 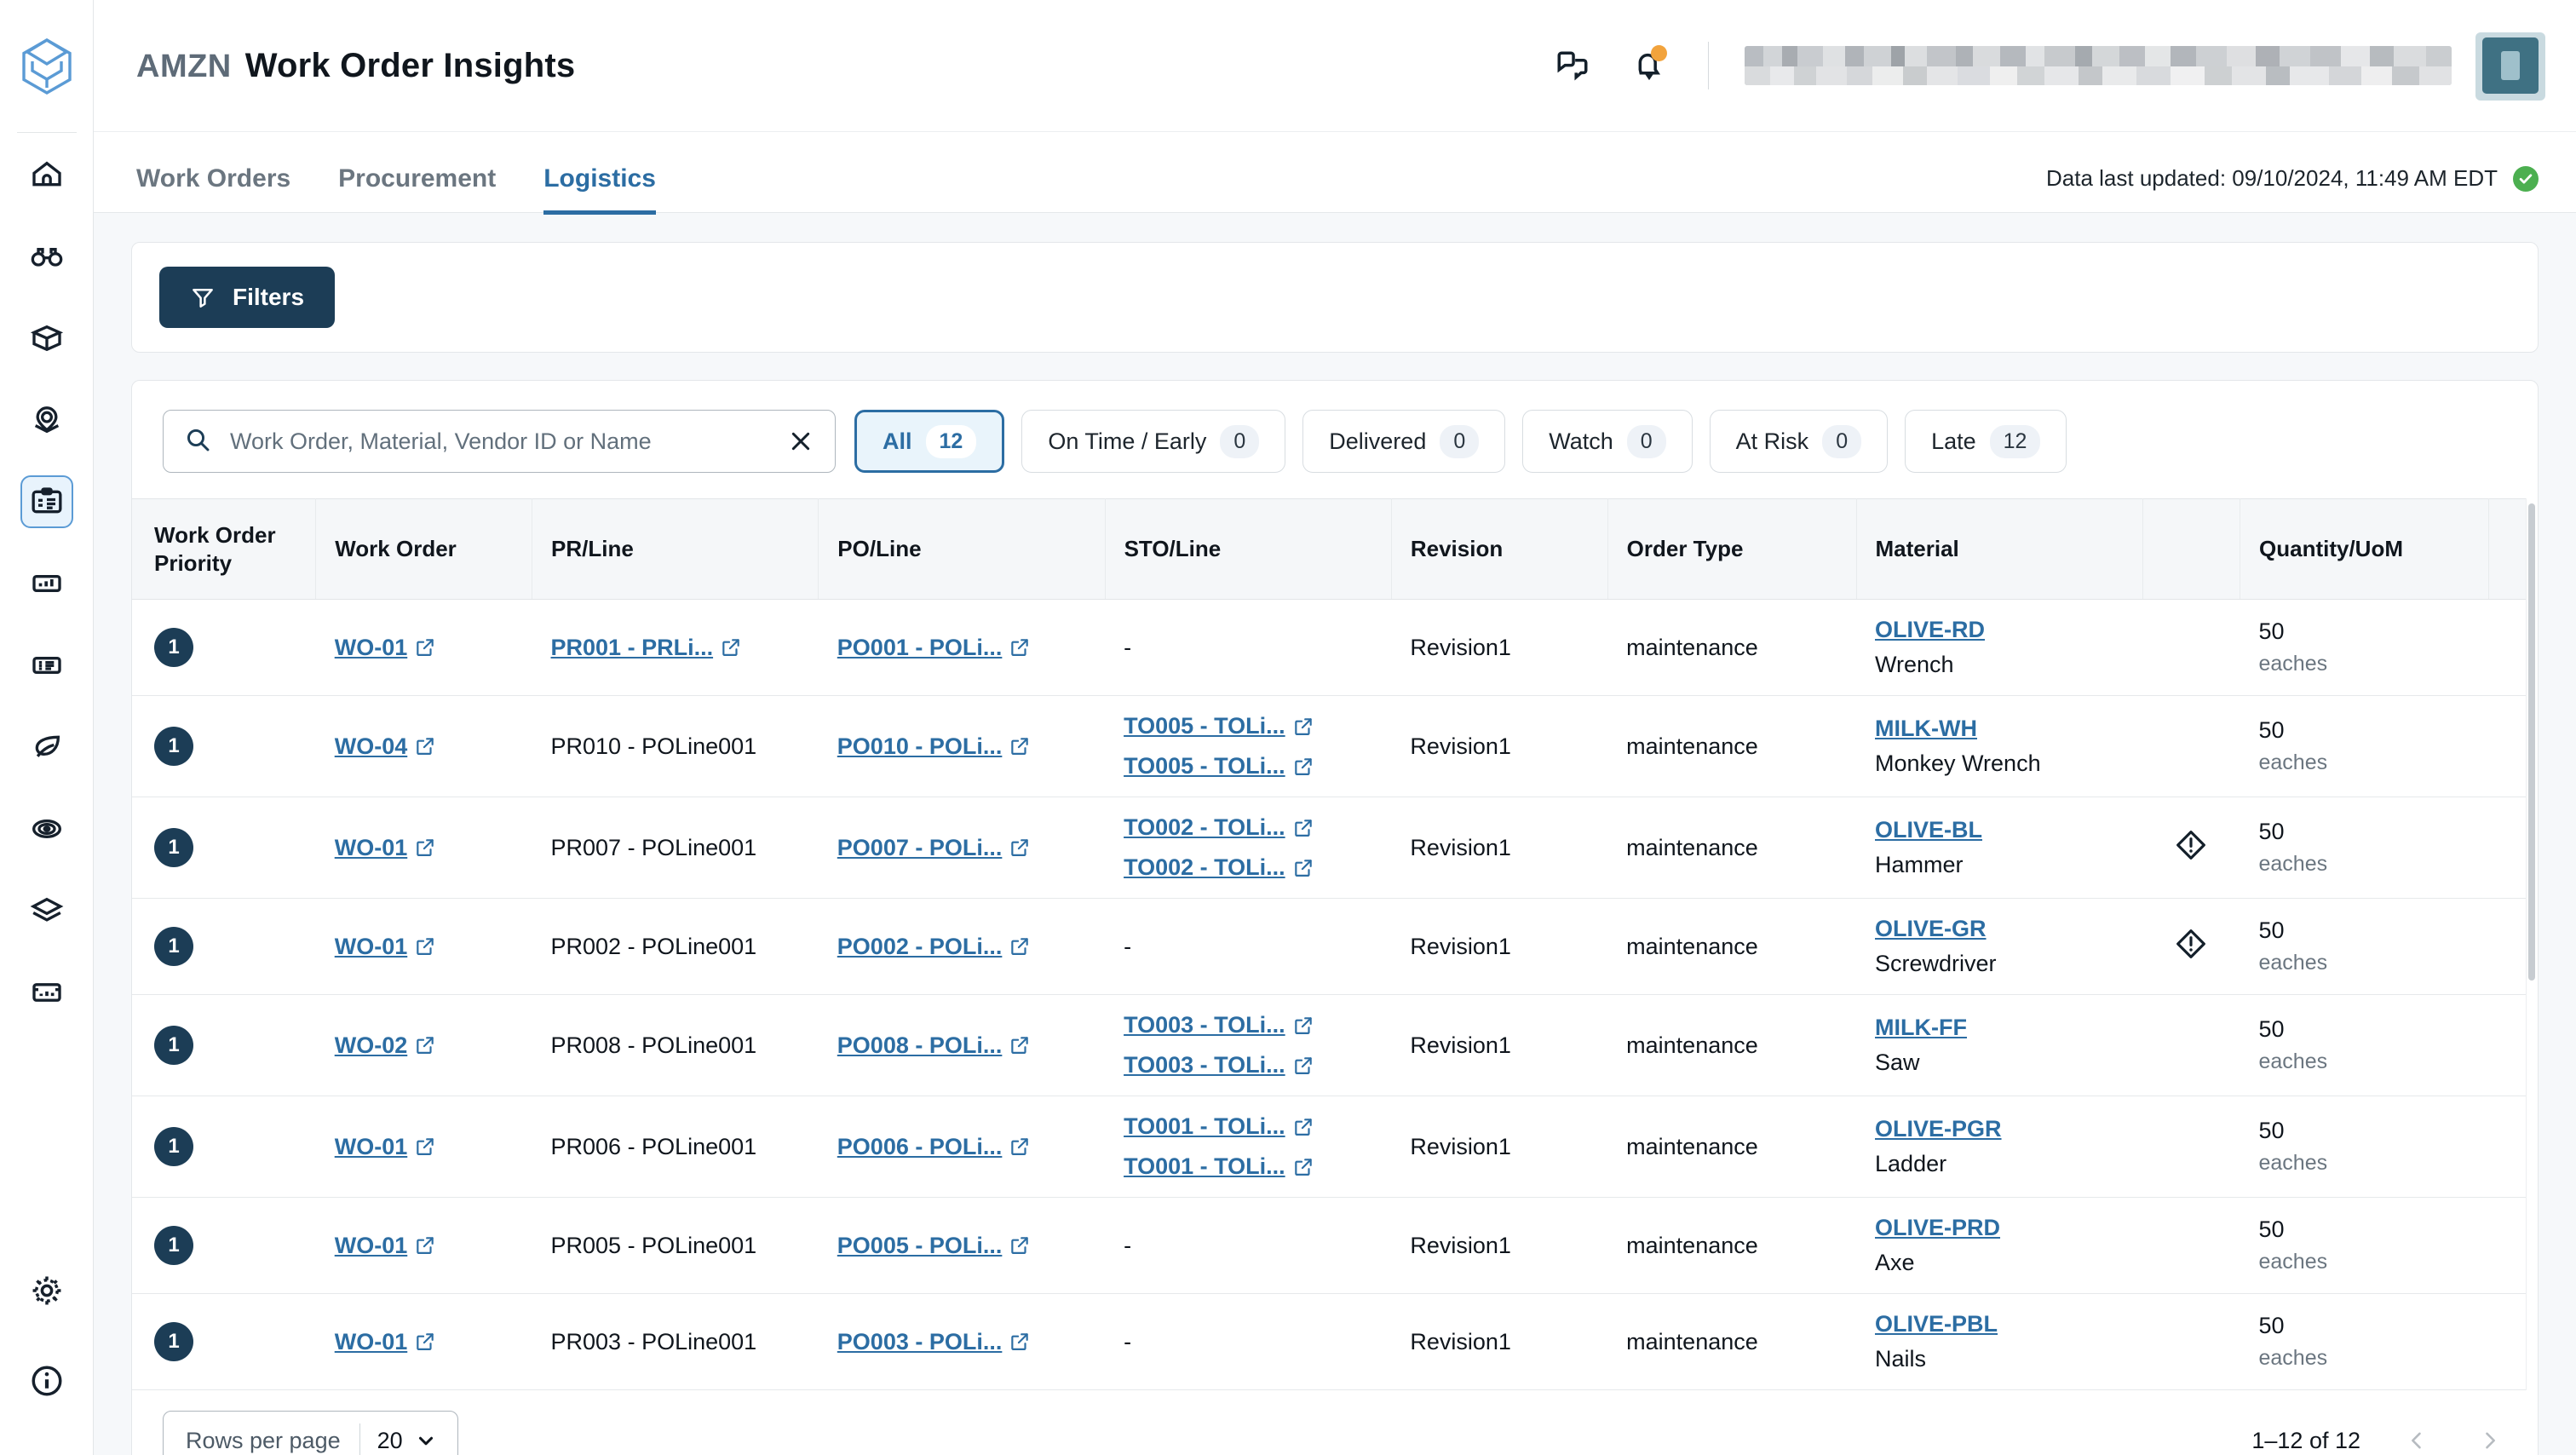 What do you see at coordinates (46, 910) in the screenshot?
I see `sidebar-item-layers` at bounding box center [46, 910].